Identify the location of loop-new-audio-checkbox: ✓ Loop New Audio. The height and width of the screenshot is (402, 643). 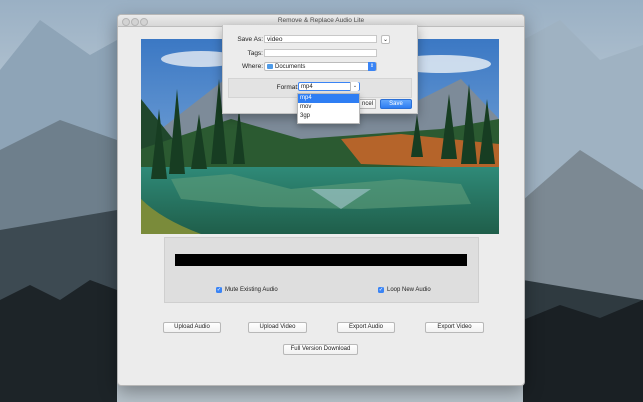
(404, 290).